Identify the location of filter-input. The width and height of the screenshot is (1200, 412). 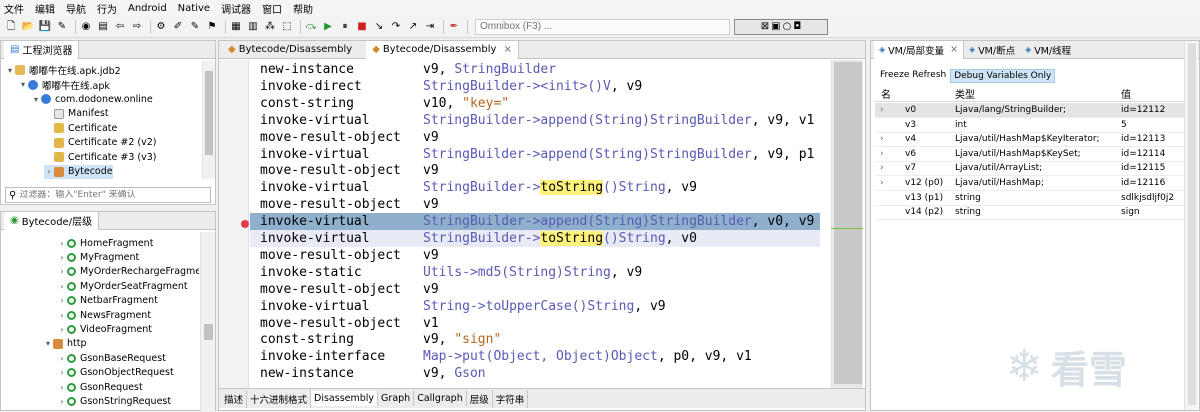
(109, 195).